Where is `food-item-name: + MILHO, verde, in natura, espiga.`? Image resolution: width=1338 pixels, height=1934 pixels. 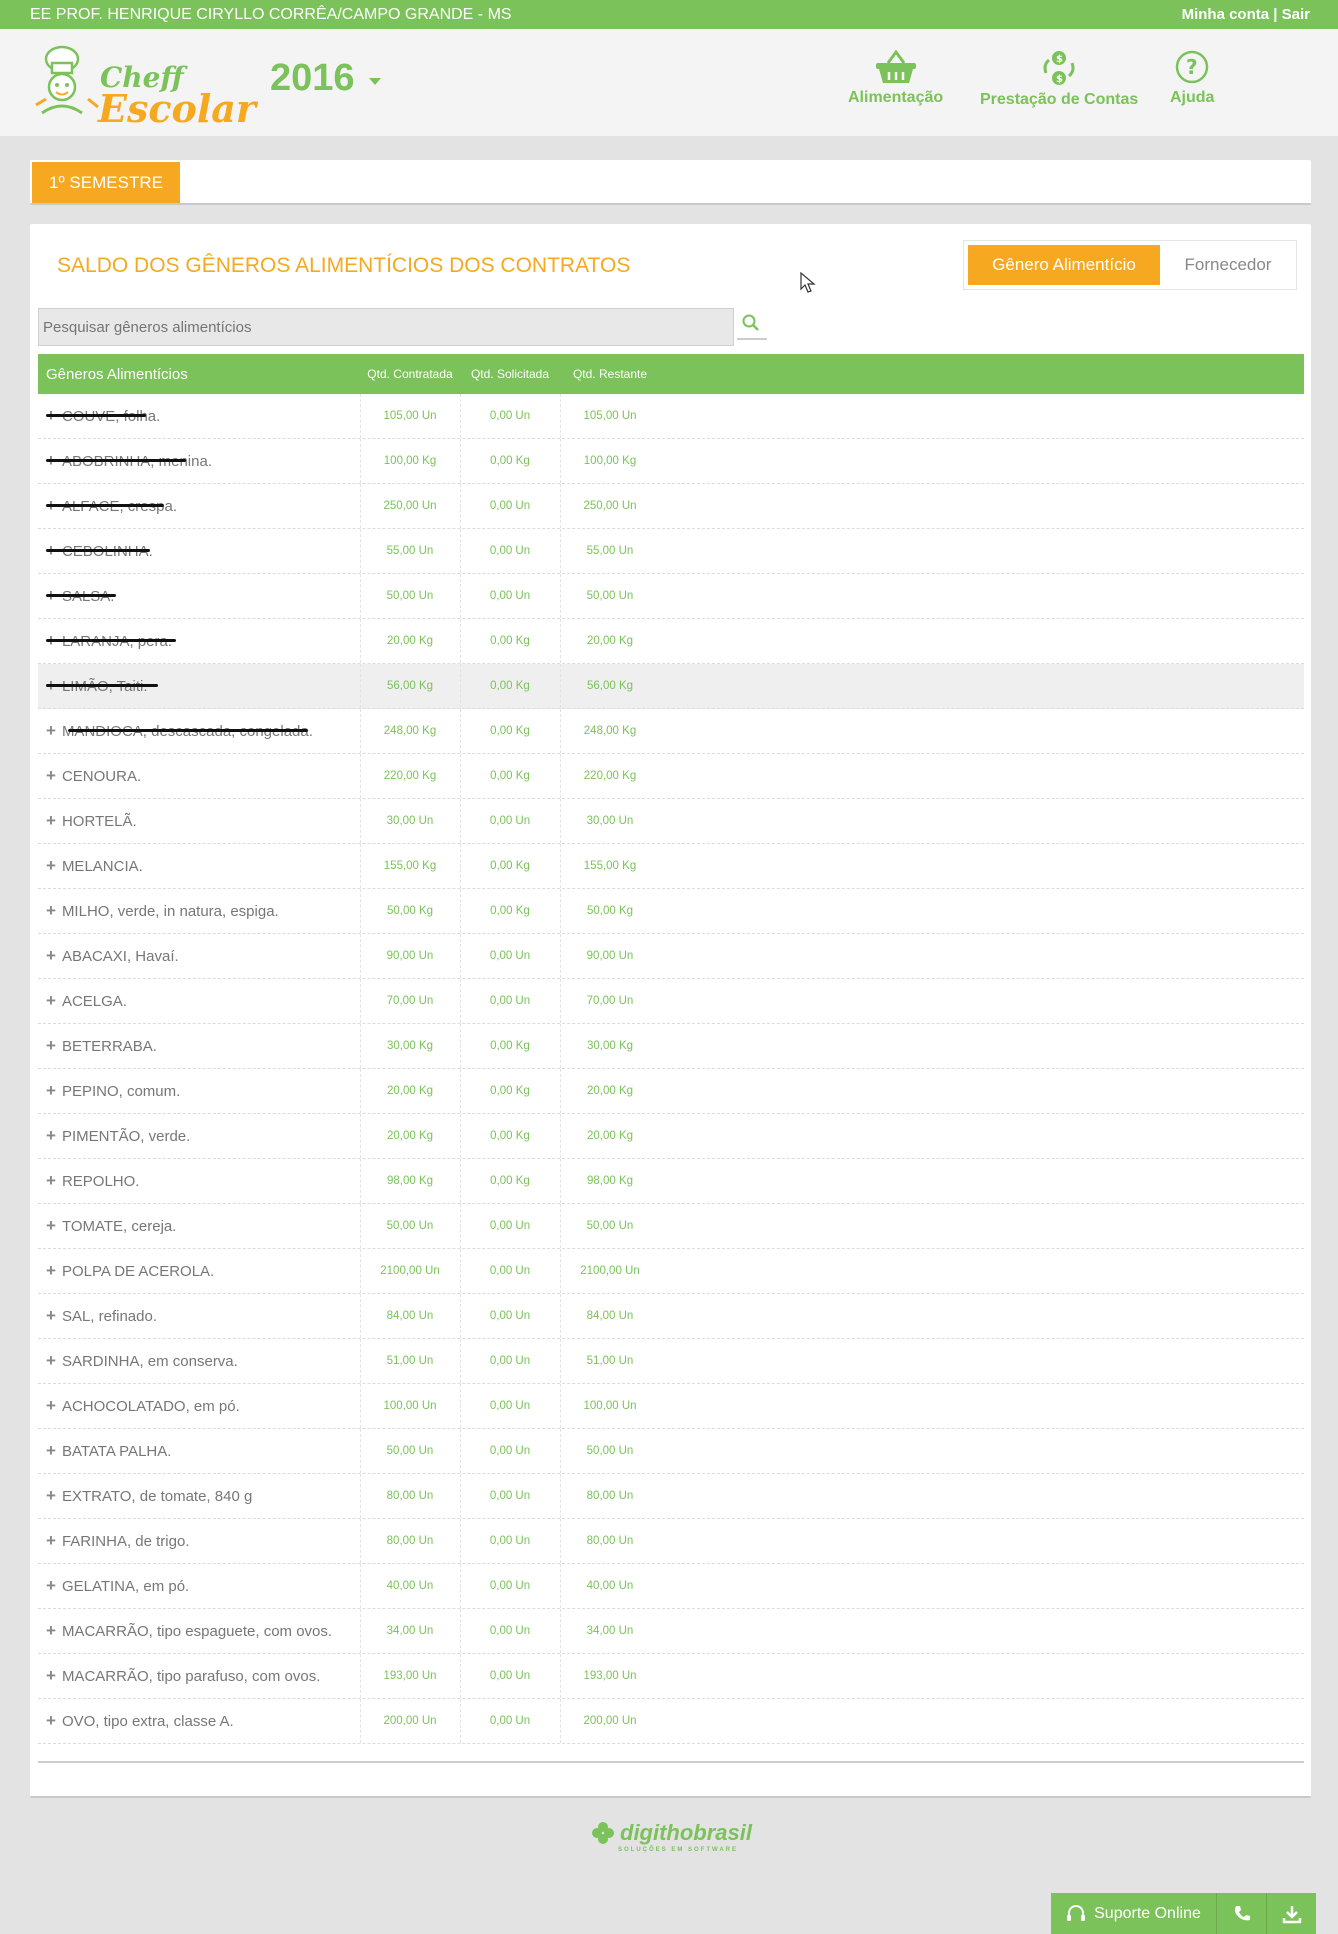 food-item-name: + MILHO, verde, in natura, espiga. is located at coordinates (203, 911).